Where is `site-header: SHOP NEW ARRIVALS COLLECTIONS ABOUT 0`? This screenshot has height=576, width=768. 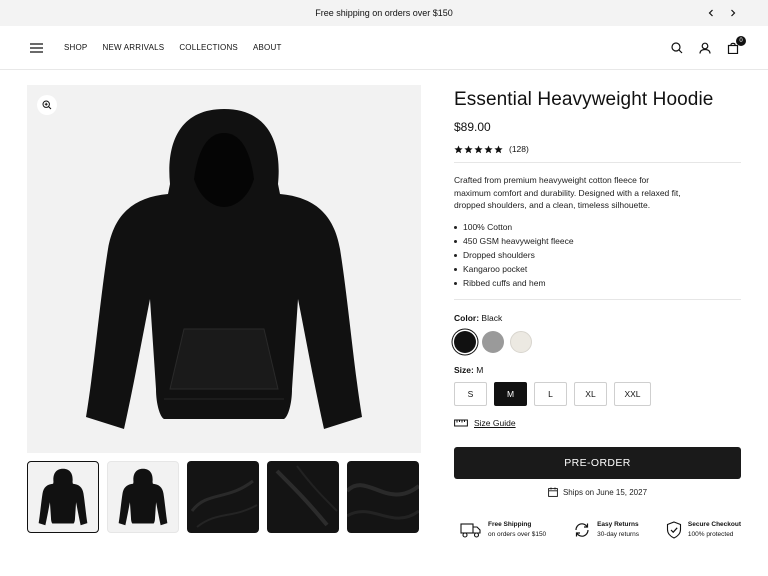
site-header: SHOP NEW ARRIVALS COLLECTIONS ABOUT 0 is located at coordinates (384, 48).